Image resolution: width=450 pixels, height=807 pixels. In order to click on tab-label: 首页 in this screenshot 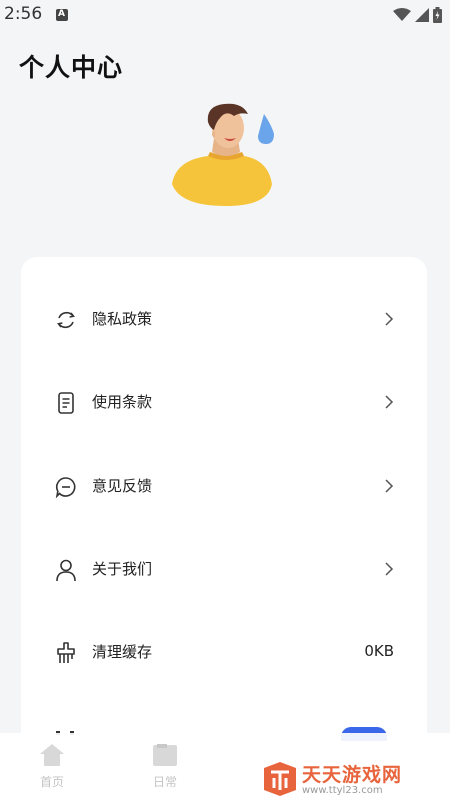, I will do `click(51, 782)`.